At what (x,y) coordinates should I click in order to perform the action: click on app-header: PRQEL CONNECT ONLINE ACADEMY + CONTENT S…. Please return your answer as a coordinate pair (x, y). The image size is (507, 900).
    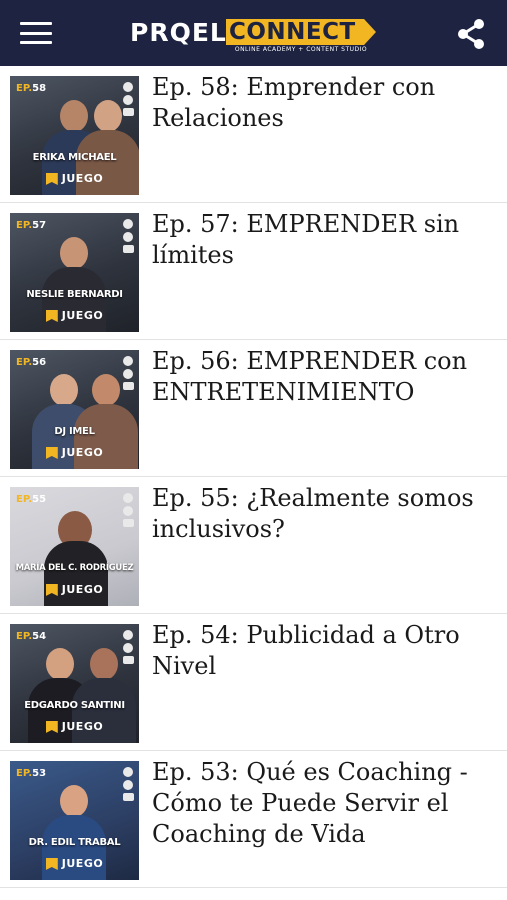
    Looking at the image, I should click on (253, 33).